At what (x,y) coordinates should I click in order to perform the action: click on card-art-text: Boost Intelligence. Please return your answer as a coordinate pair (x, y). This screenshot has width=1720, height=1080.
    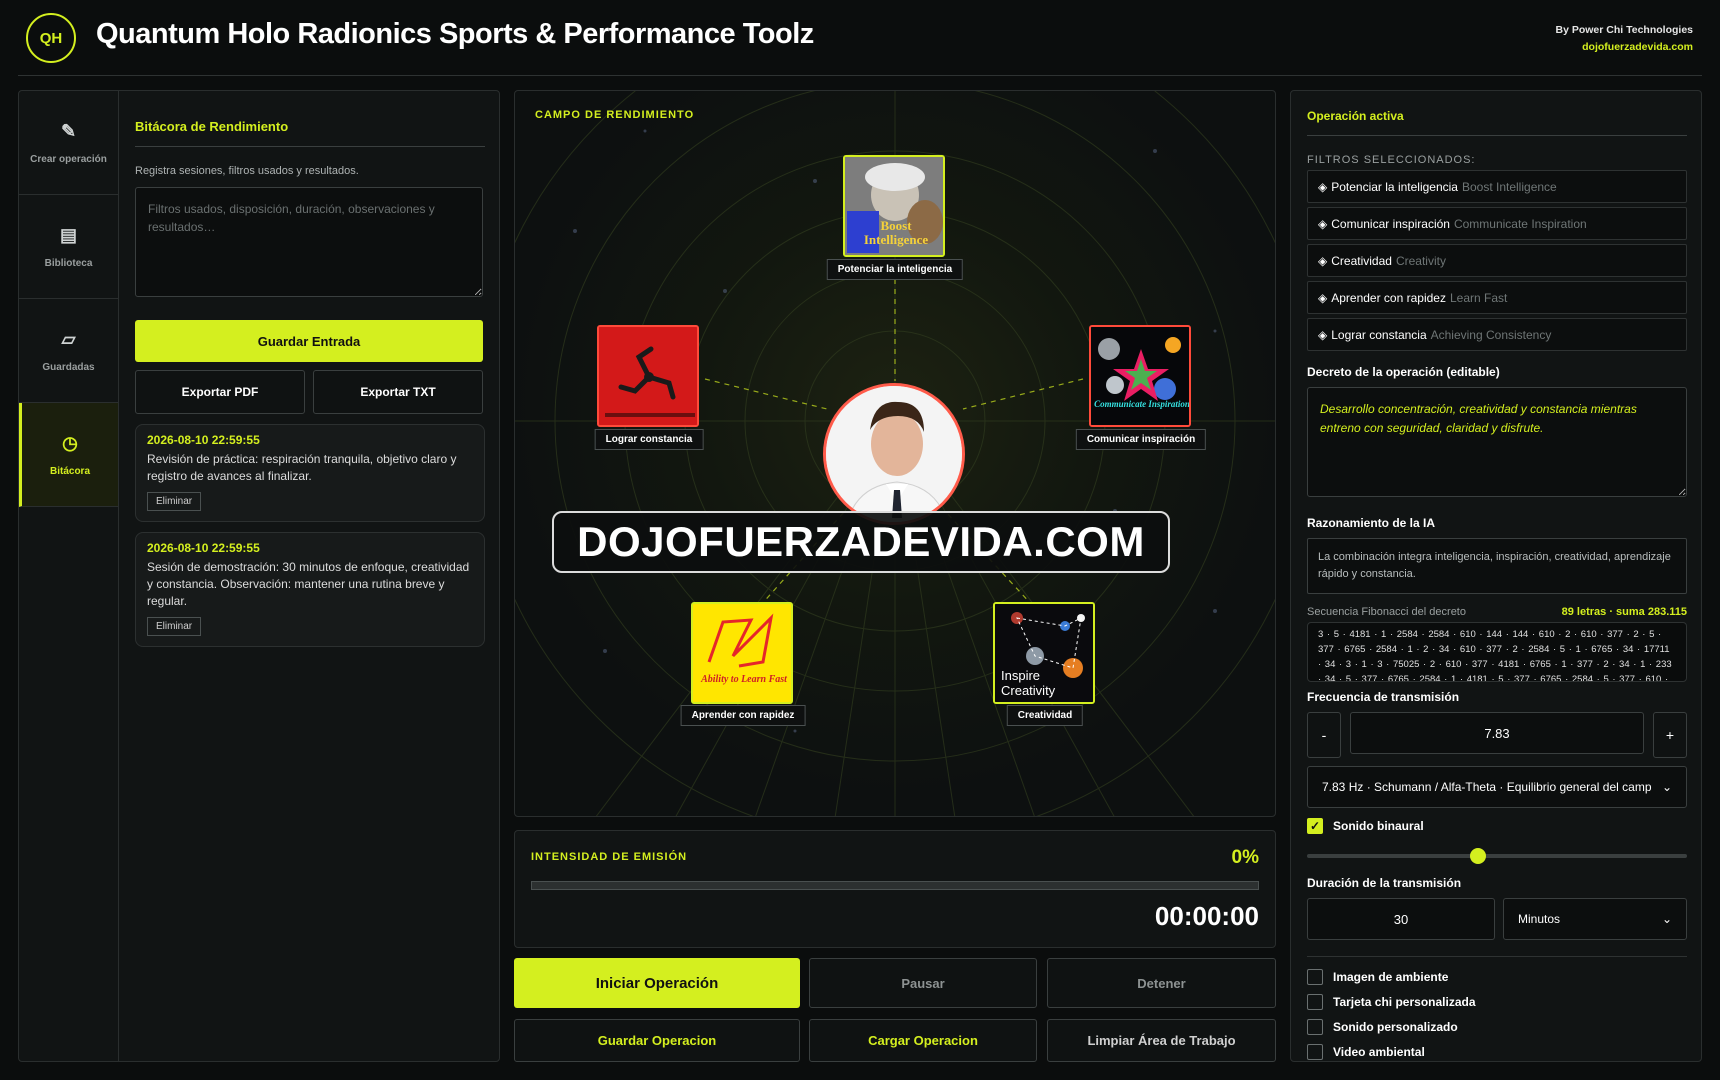
    Looking at the image, I should click on (896, 232).